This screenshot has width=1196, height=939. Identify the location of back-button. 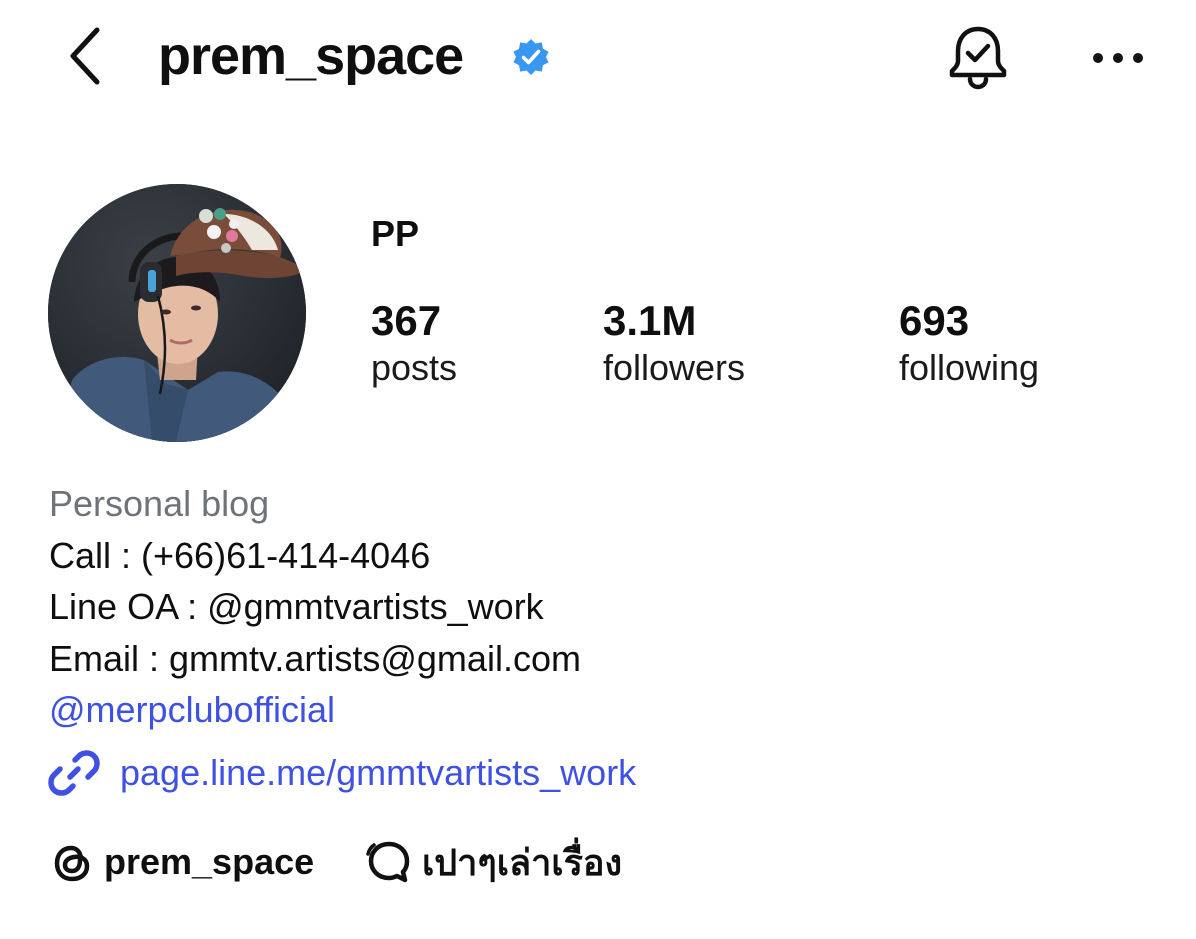
(85, 56).